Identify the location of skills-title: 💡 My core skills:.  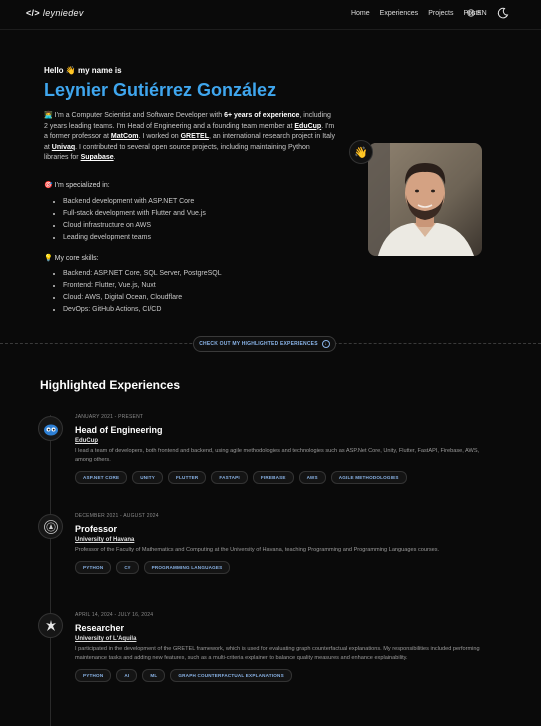
(71, 258).